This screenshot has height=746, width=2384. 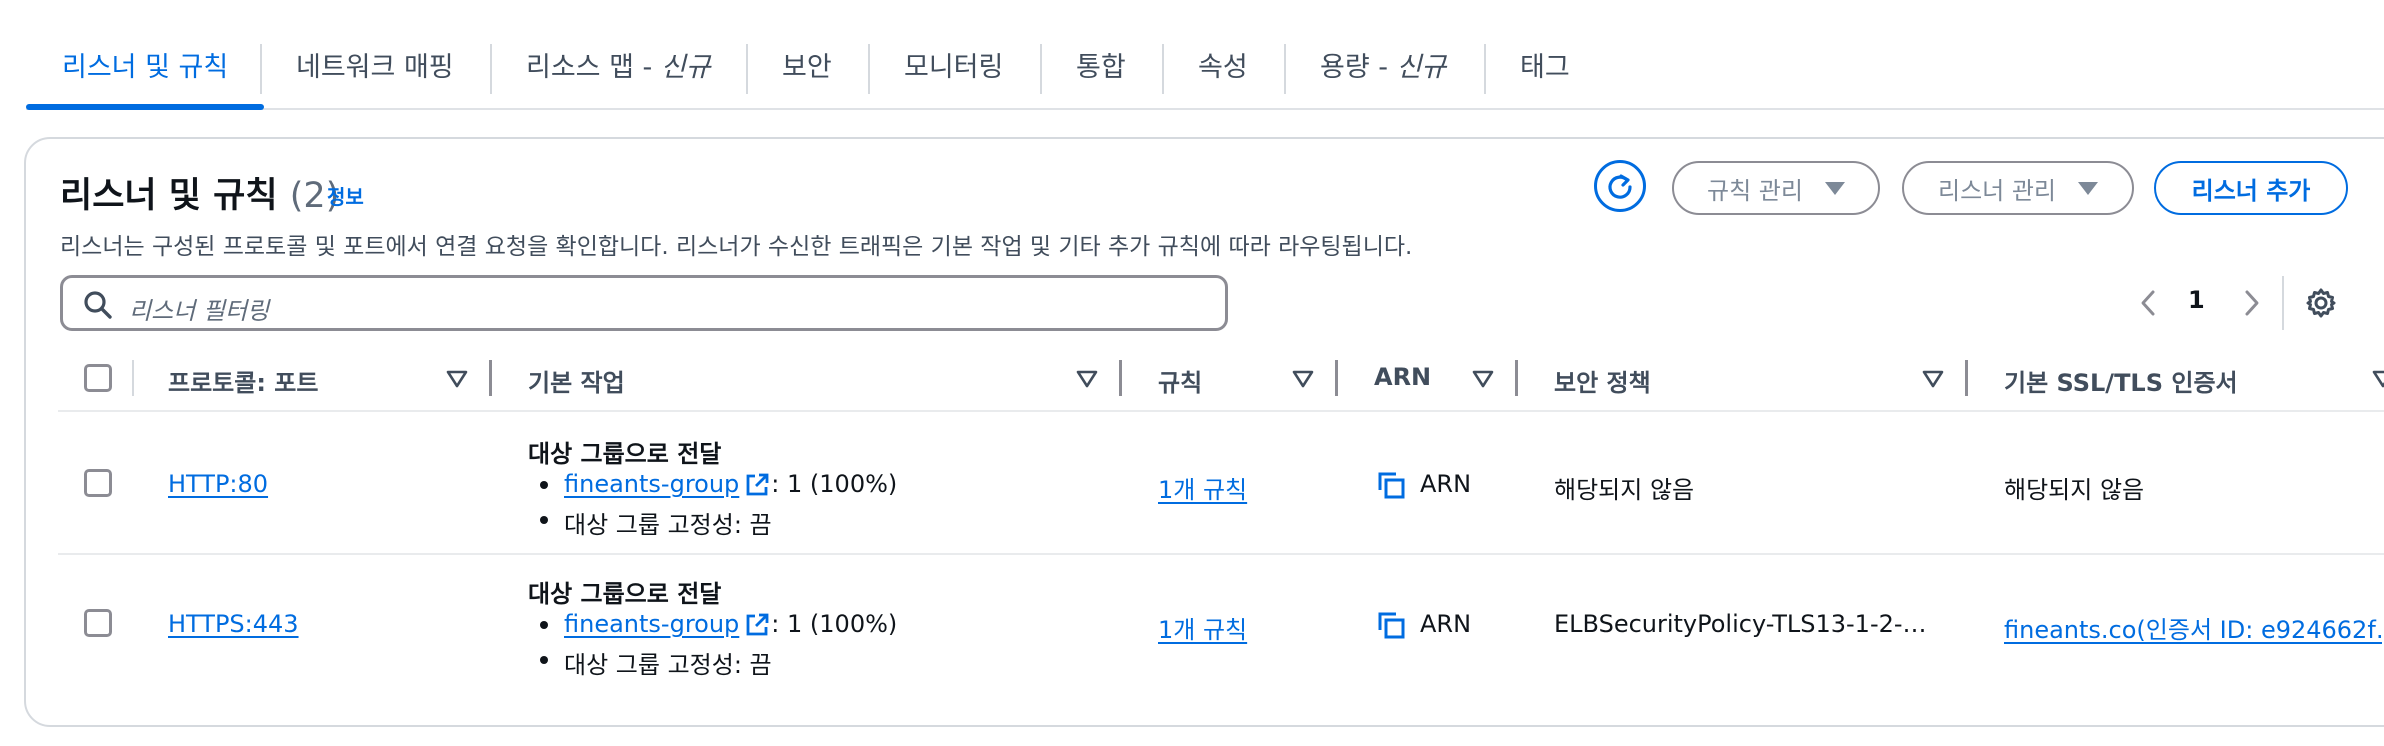 What do you see at coordinates (375, 68) in the screenshot?
I see `tab-network-mapping: 네트워크 매핑` at bounding box center [375, 68].